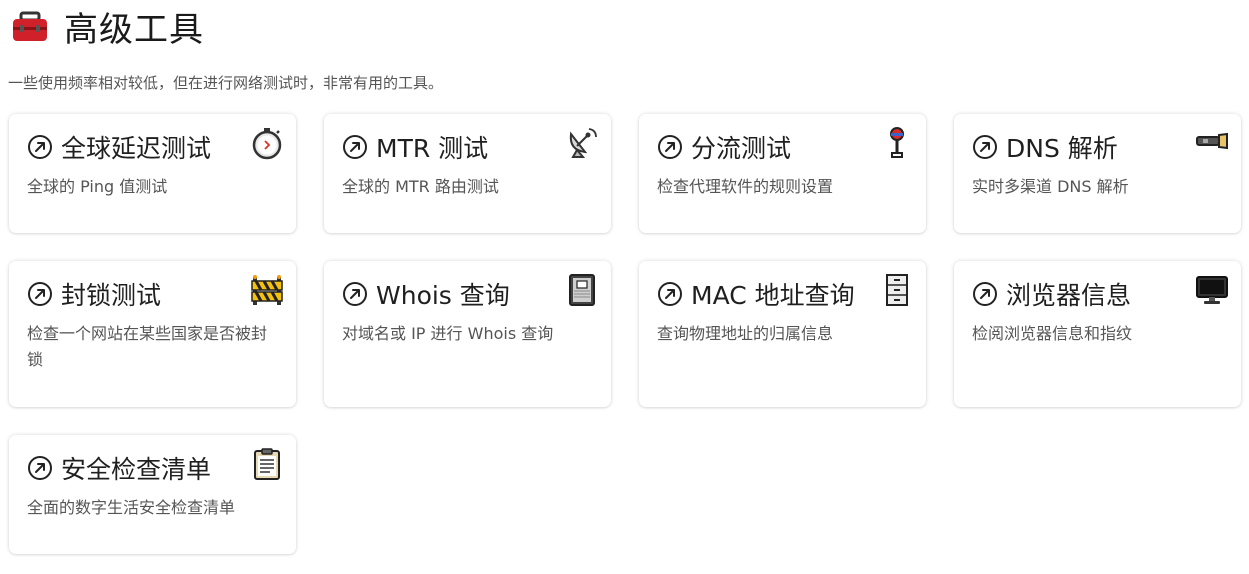 This screenshot has width=1249, height=574. What do you see at coordinates (745, 333) in the screenshot?
I see `card-description: 查询物理地址的归属信息` at bounding box center [745, 333].